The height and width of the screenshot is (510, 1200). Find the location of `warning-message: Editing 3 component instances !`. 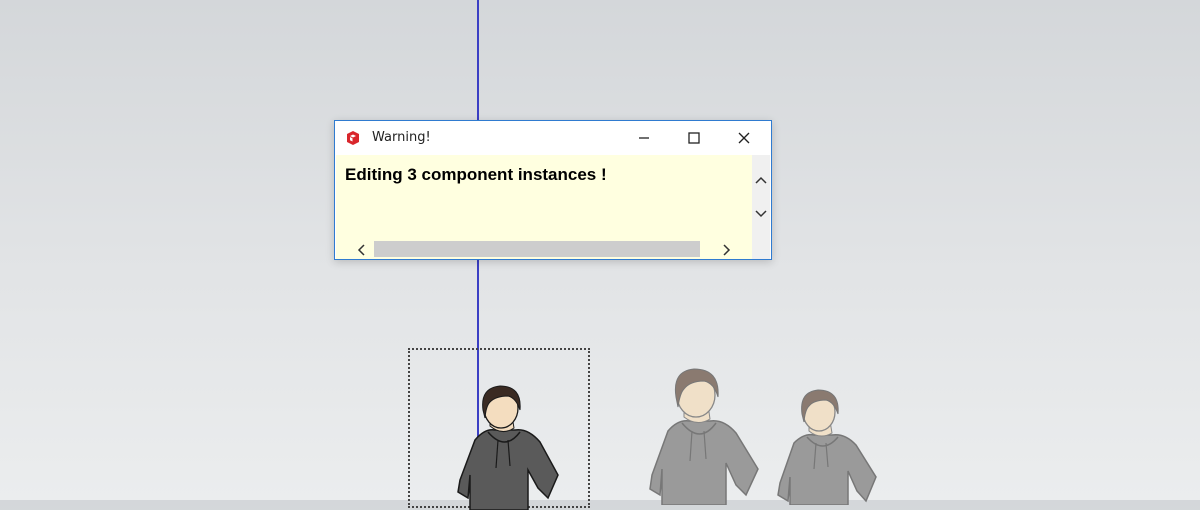

warning-message: Editing 3 component instances ! is located at coordinates (476, 174).